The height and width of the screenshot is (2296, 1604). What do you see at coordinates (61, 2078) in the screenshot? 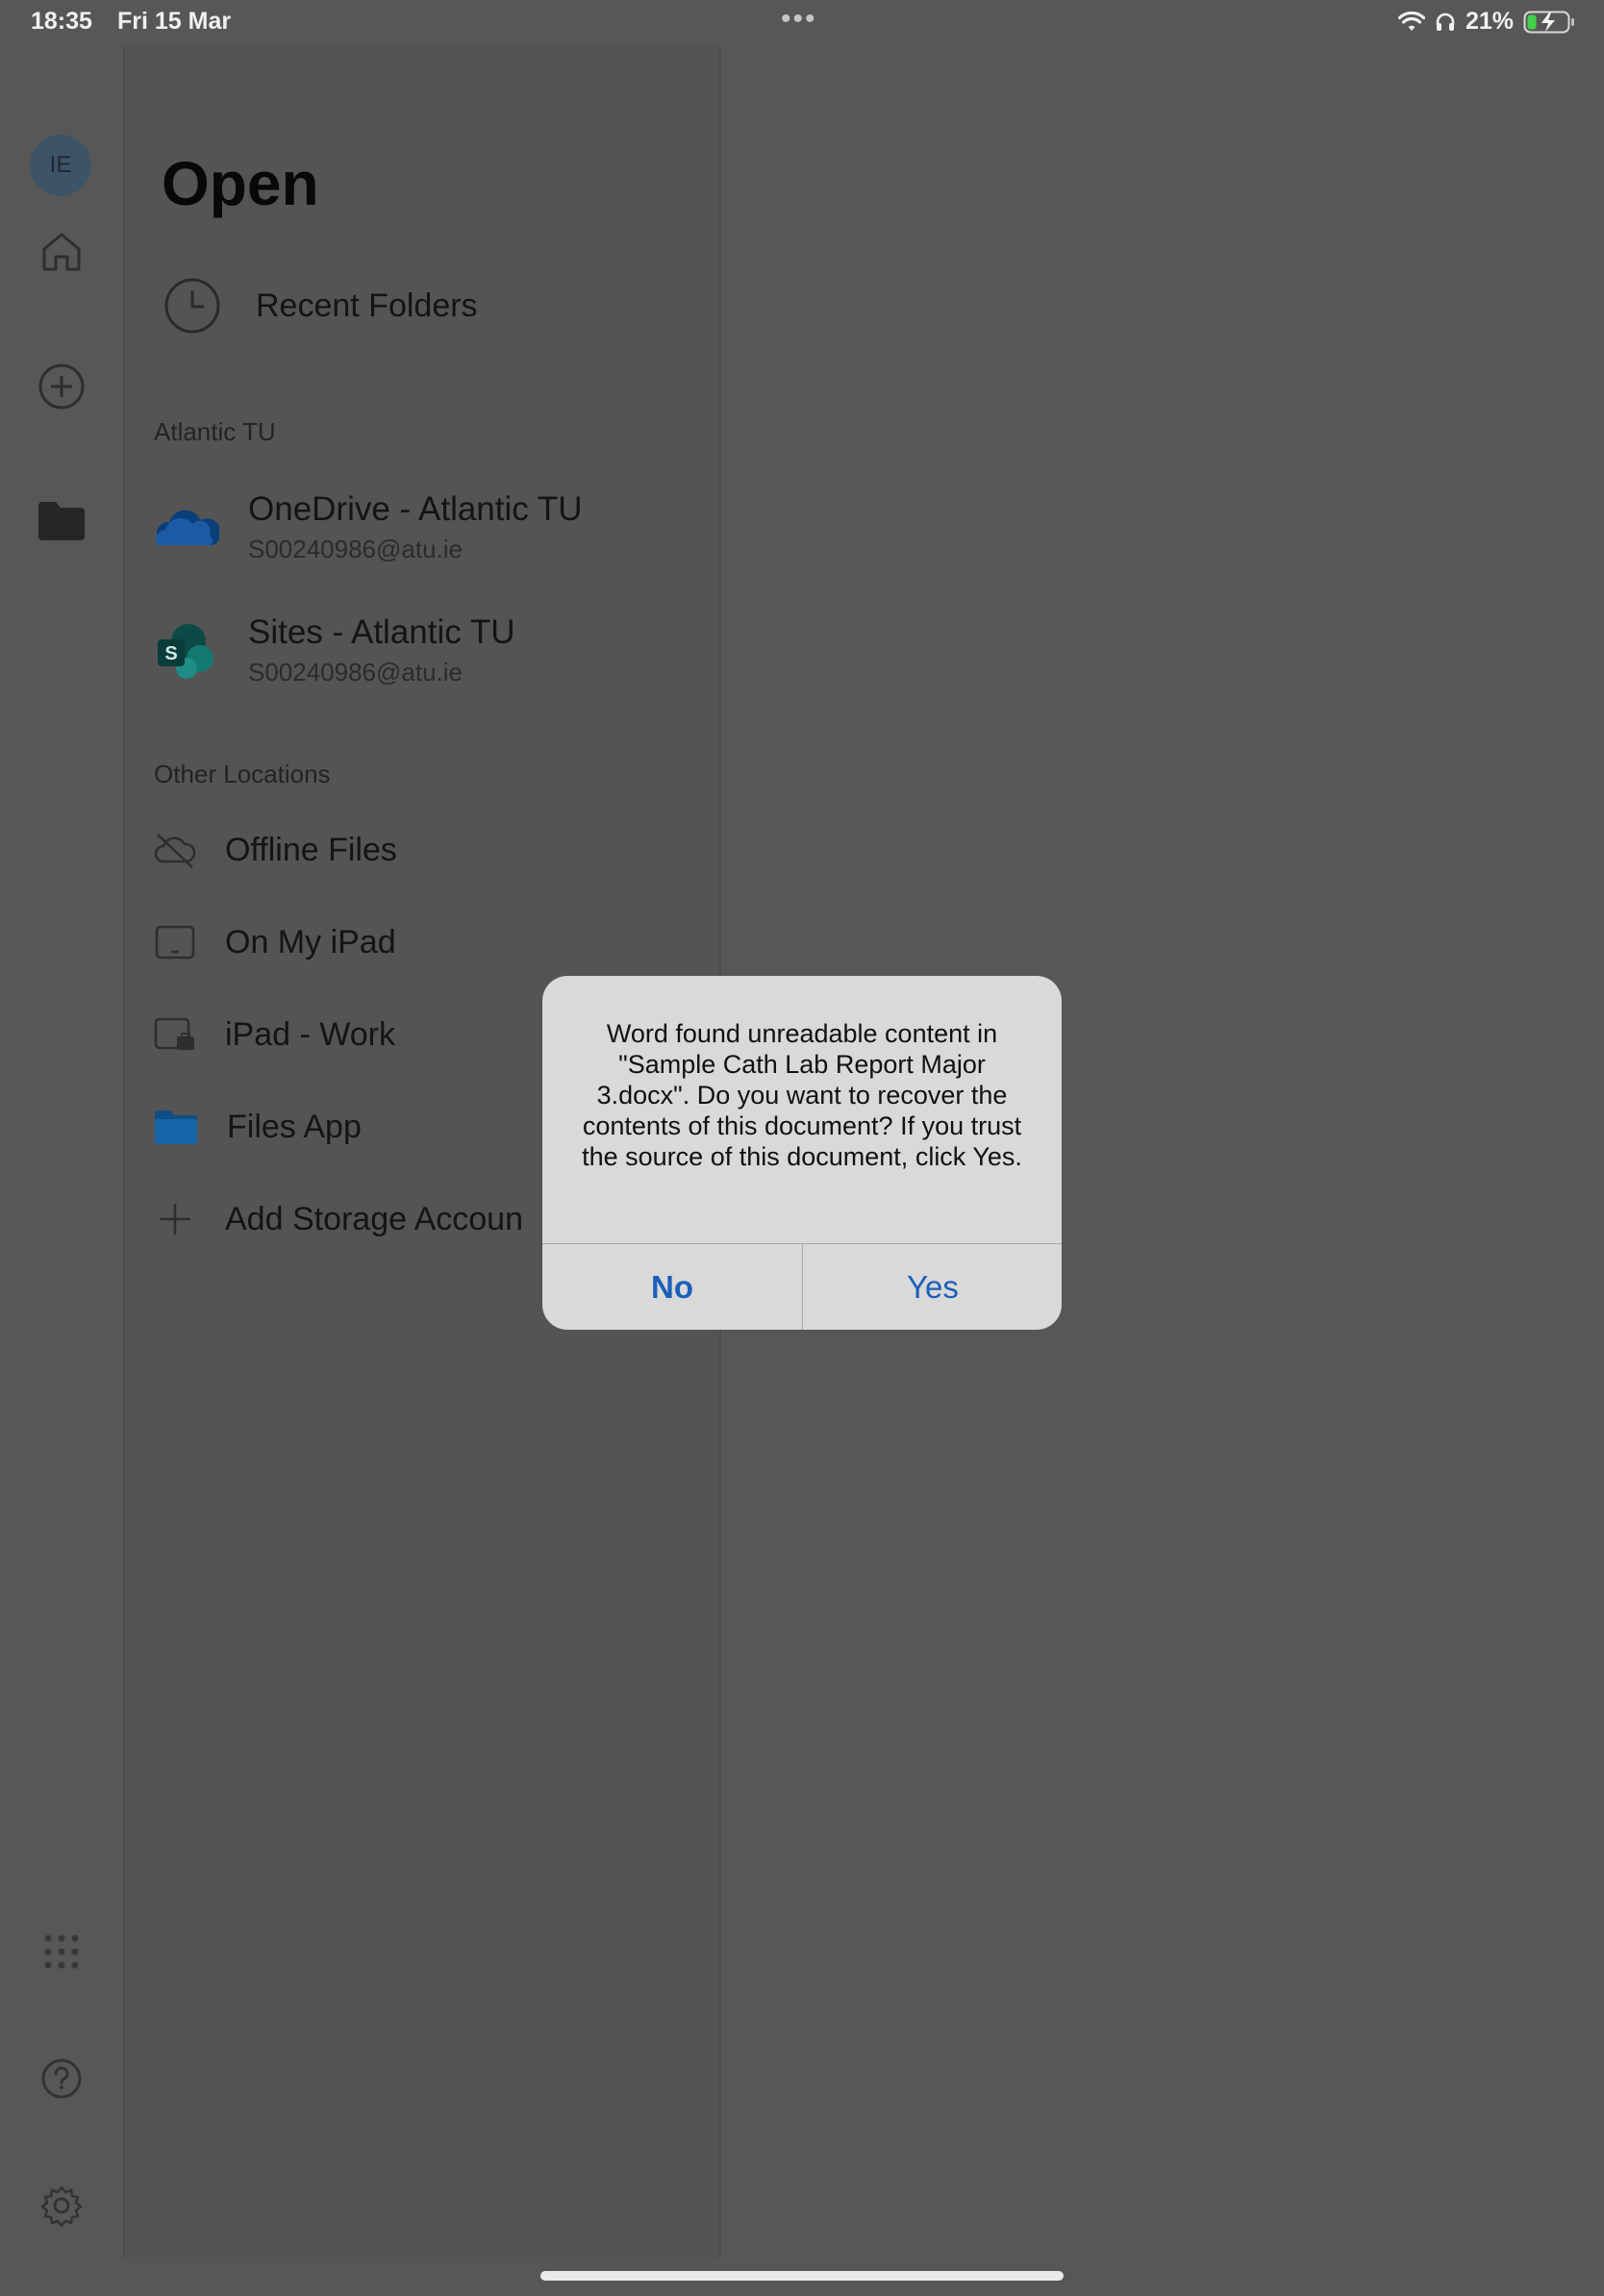
I see `help-icon` at bounding box center [61, 2078].